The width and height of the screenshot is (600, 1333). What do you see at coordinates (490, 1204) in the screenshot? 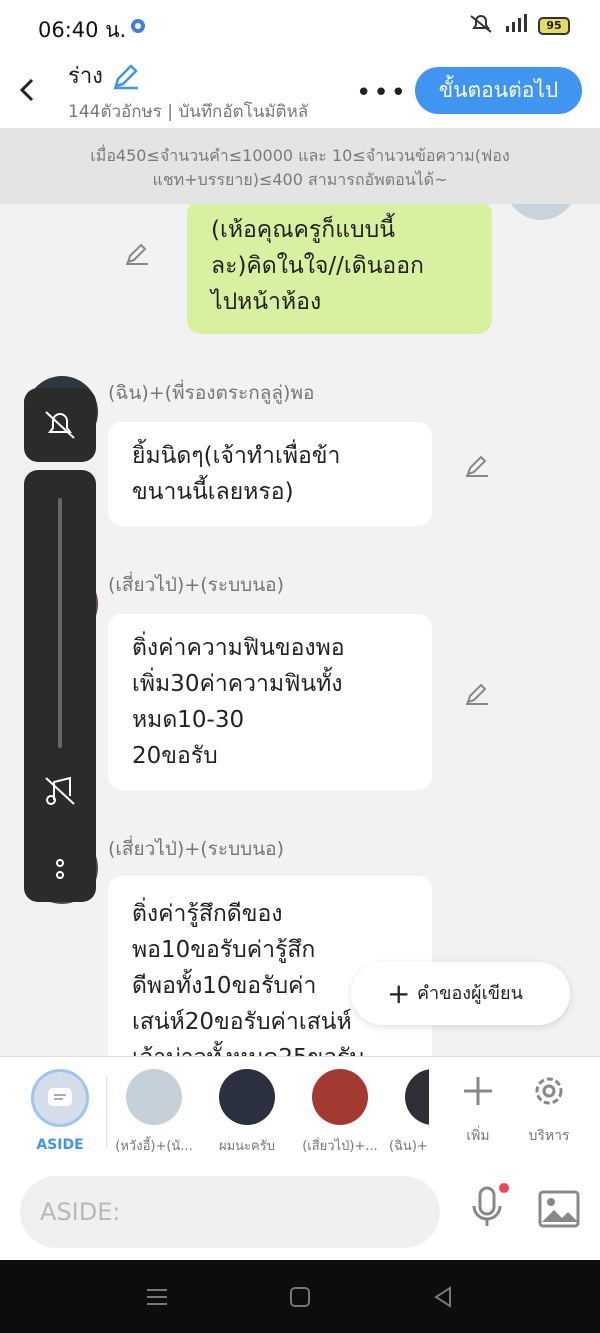
I see `microphone-icon` at bounding box center [490, 1204].